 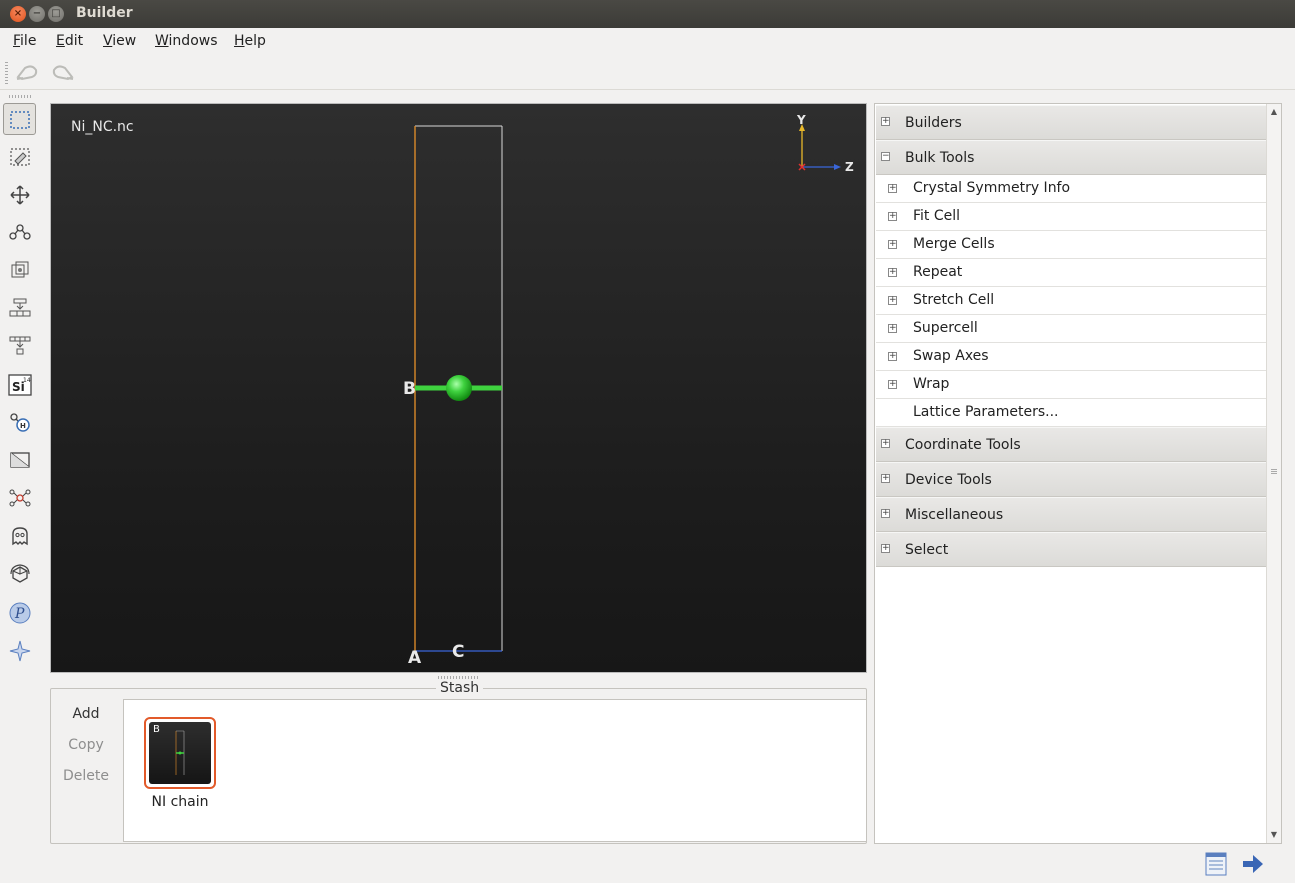 I want to click on item-wrap: + Wrap, so click(x=1071, y=385).